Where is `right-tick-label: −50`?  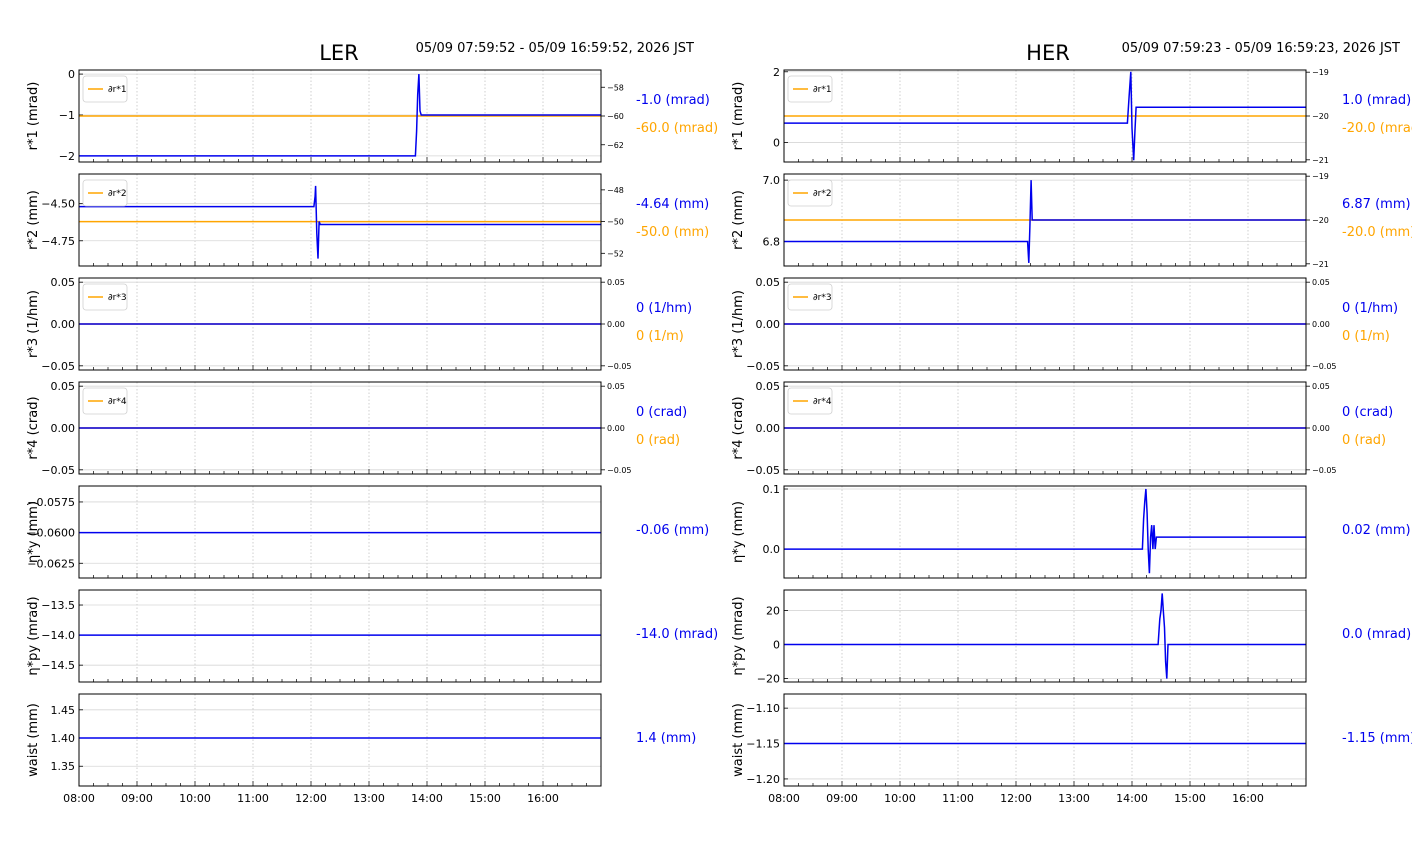
right-tick-label: −50 is located at coordinates (615, 222).